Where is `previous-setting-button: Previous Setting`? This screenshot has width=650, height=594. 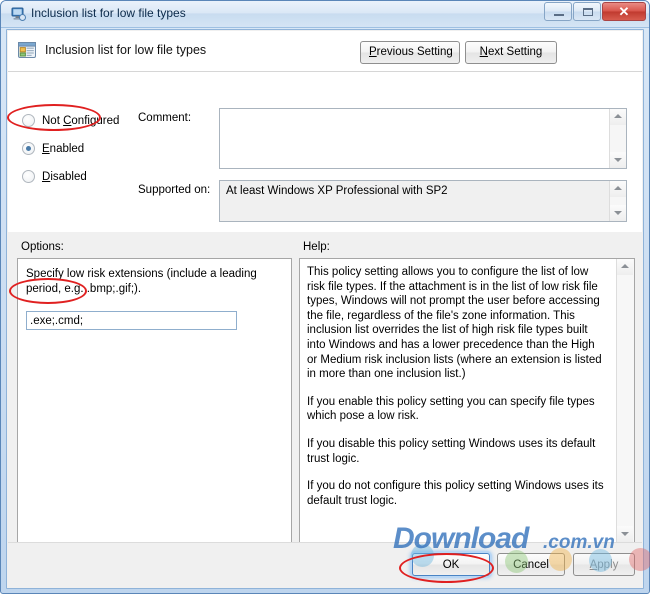 previous-setting-button: Previous Setting is located at coordinates (410, 52).